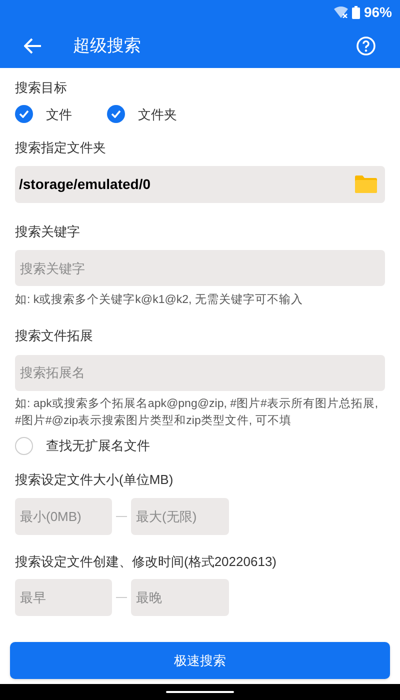 The image size is (400, 700). What do you see at coordinates (48, 231) in the screenshot?
I see `section-label: 搜索关键字` at bounding box center [48, 231].